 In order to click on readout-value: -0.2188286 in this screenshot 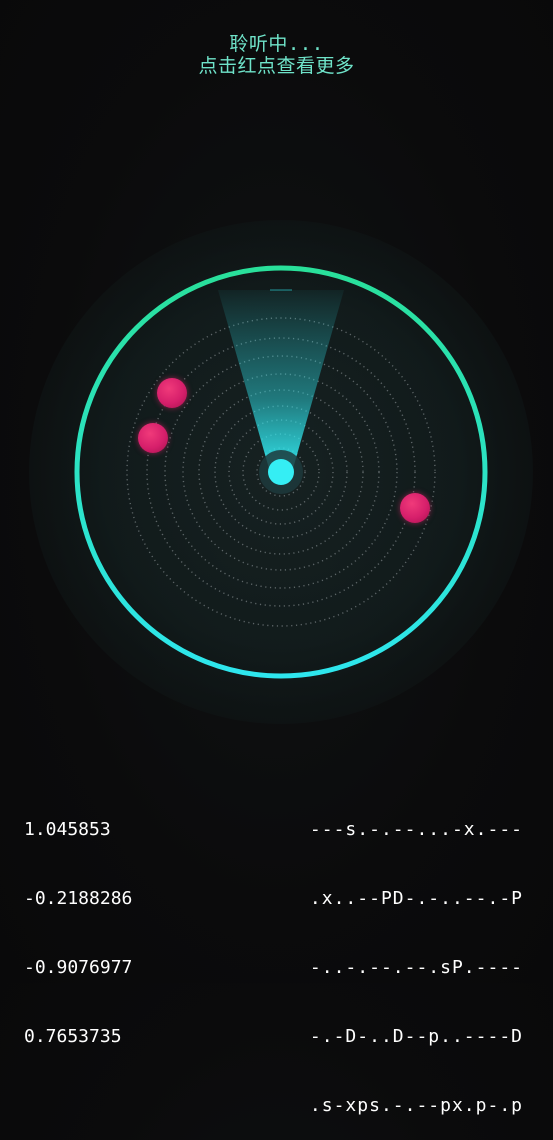, I will do `click(78, 898)`.